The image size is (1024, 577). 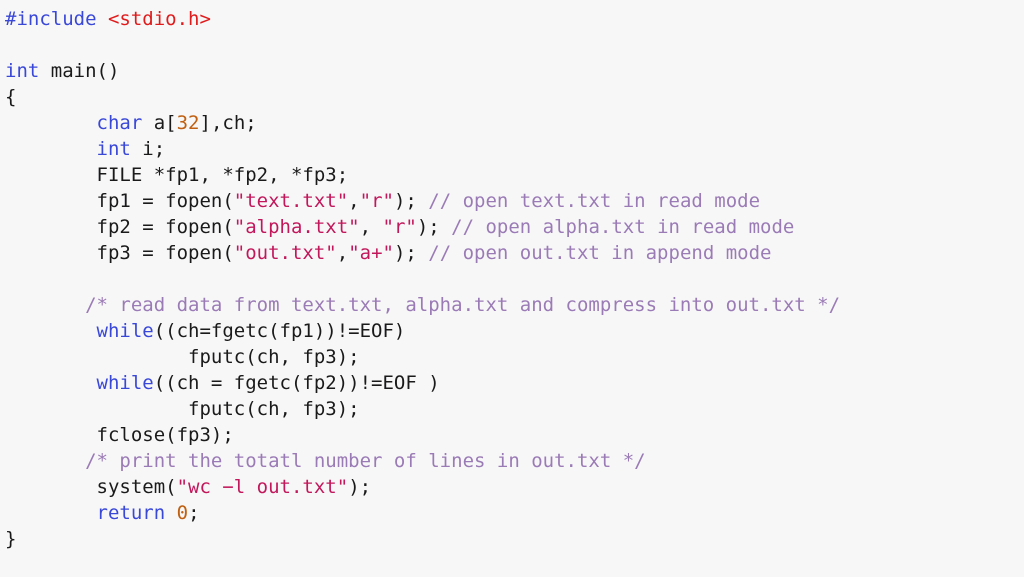 I want to click on code-token-kw: return, so click(x=131, y=513).